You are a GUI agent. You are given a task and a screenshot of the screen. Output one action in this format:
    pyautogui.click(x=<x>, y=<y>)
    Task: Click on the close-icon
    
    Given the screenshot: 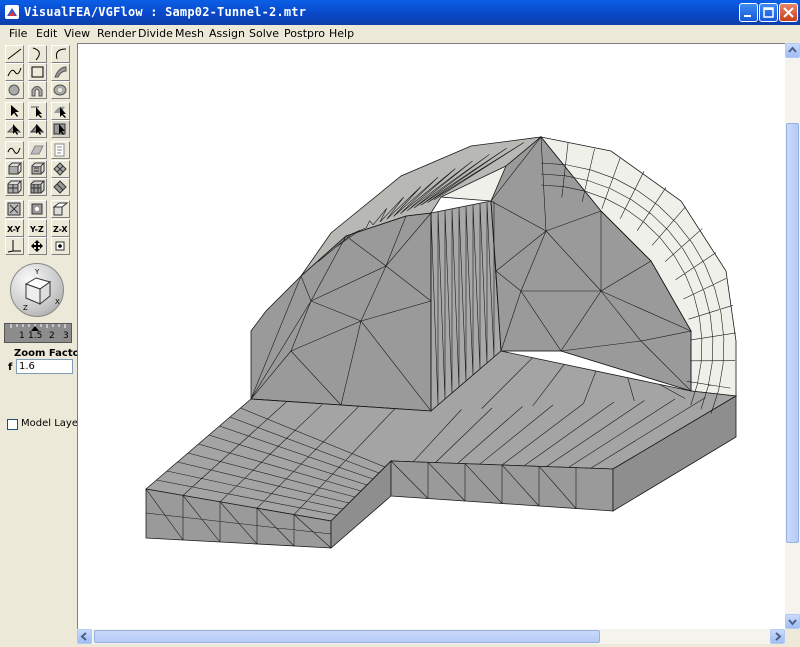 What is the action you would take?
    pyautogui.click(x=788, y=12)
    